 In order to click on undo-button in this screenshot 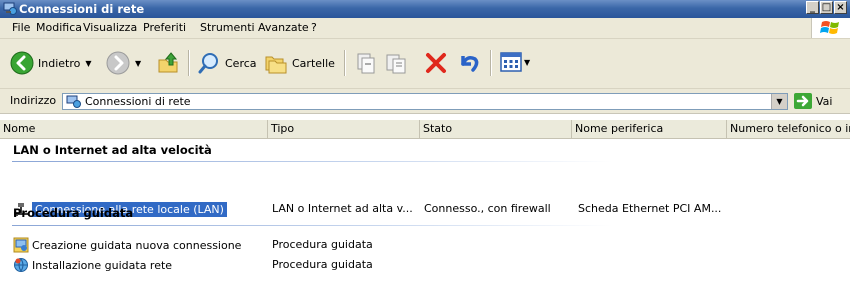, I will do `click(469, 63)`.